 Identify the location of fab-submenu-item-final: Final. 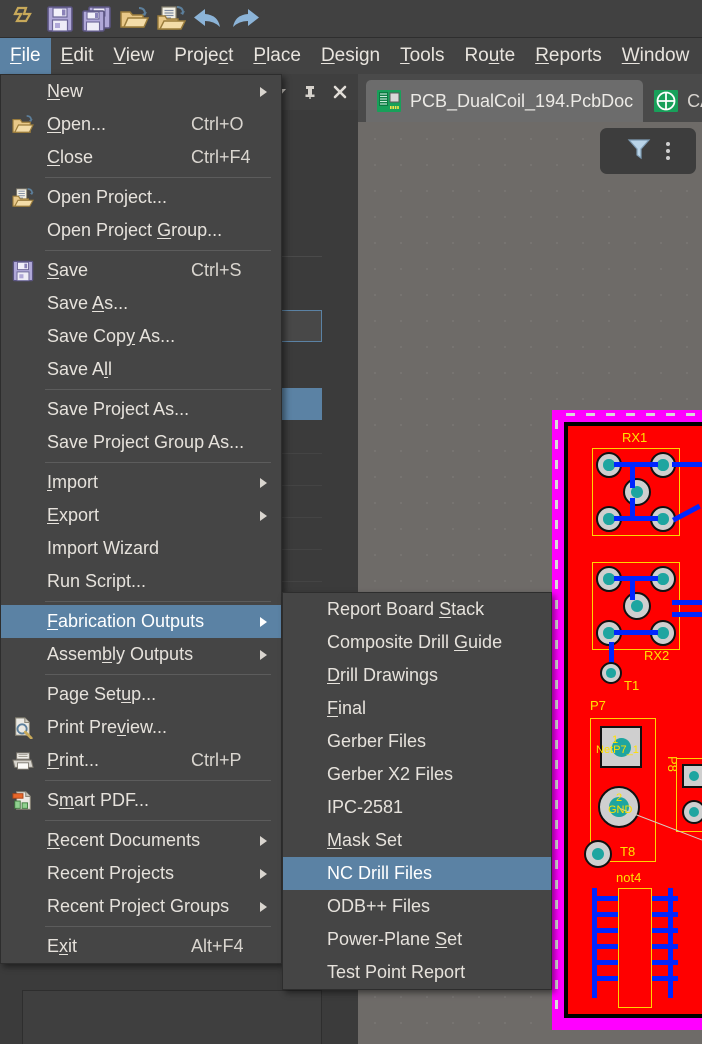
(417, 708).